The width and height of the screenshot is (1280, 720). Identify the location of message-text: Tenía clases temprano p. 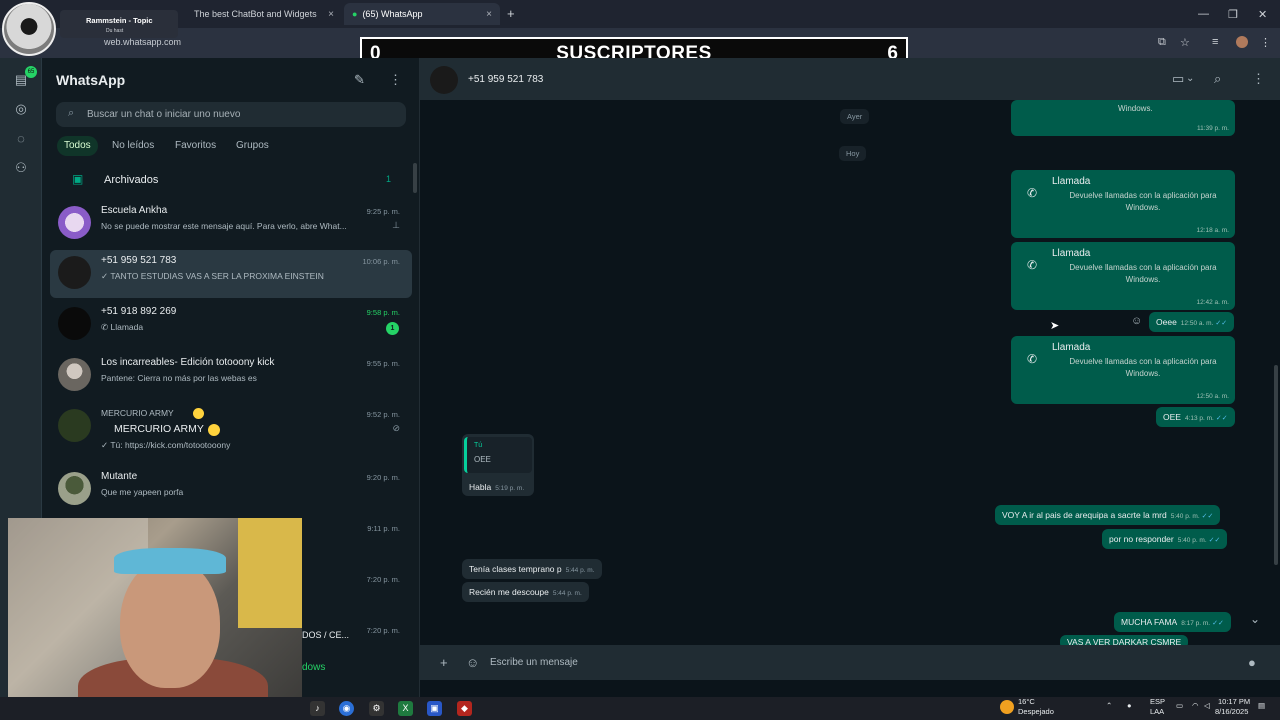
(515, 569).